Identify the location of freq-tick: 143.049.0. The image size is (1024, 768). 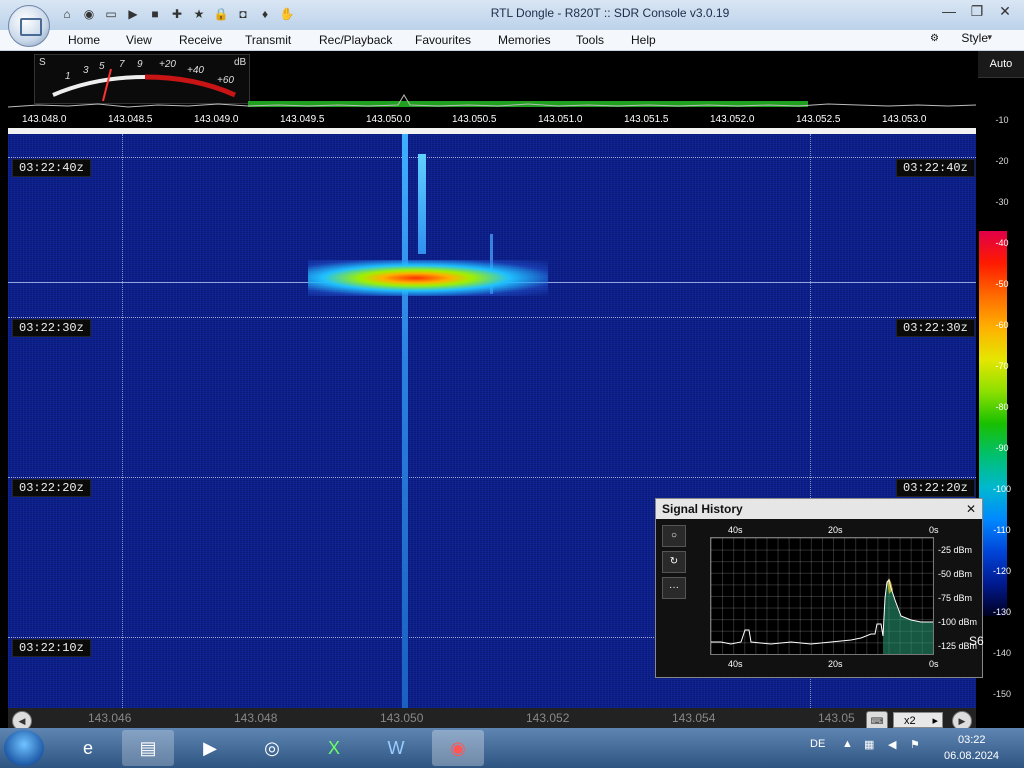
(216, 119).